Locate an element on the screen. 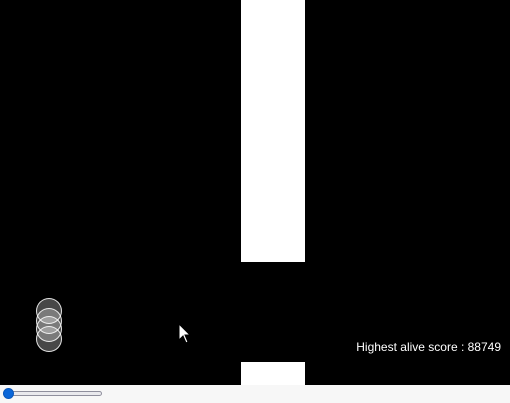 This screenshot has height=403, width=510. mouse-cursor-icon is located at coordinates (185, 333).